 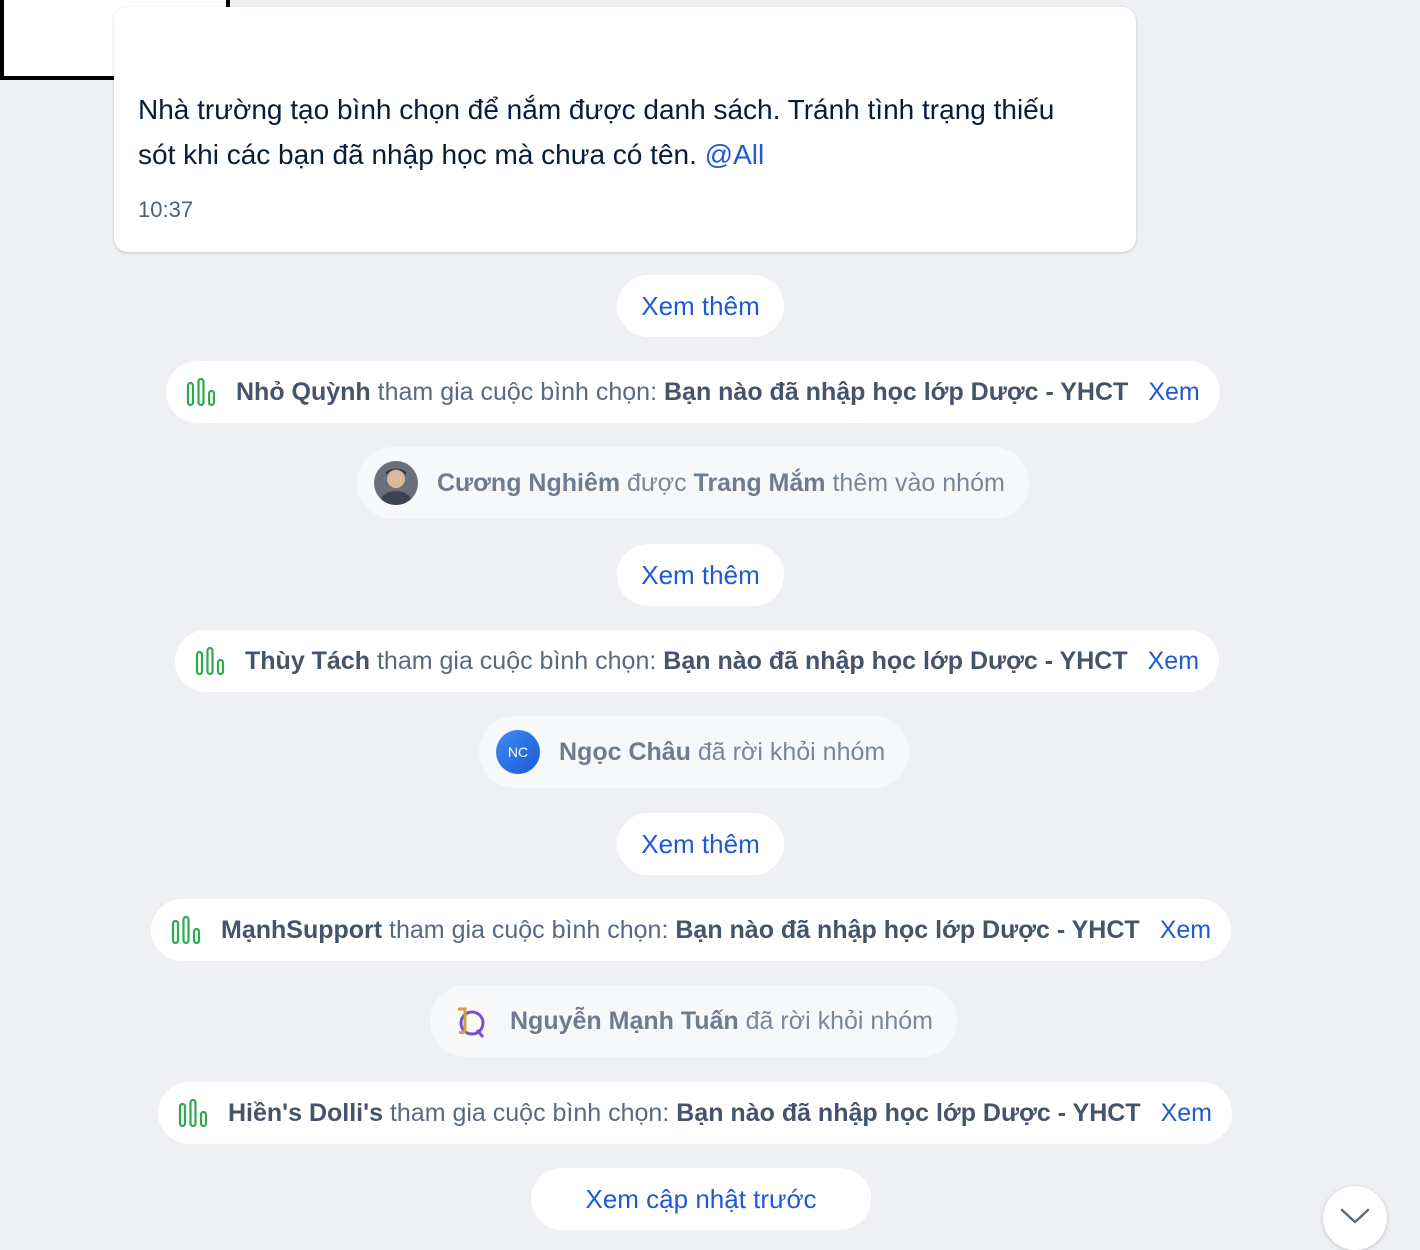 What do you see at coordinates (303, 391) in the screenshot?
I see `poll-user-name: Nhỏ Quỳnh` at bounding box center [303, 391].